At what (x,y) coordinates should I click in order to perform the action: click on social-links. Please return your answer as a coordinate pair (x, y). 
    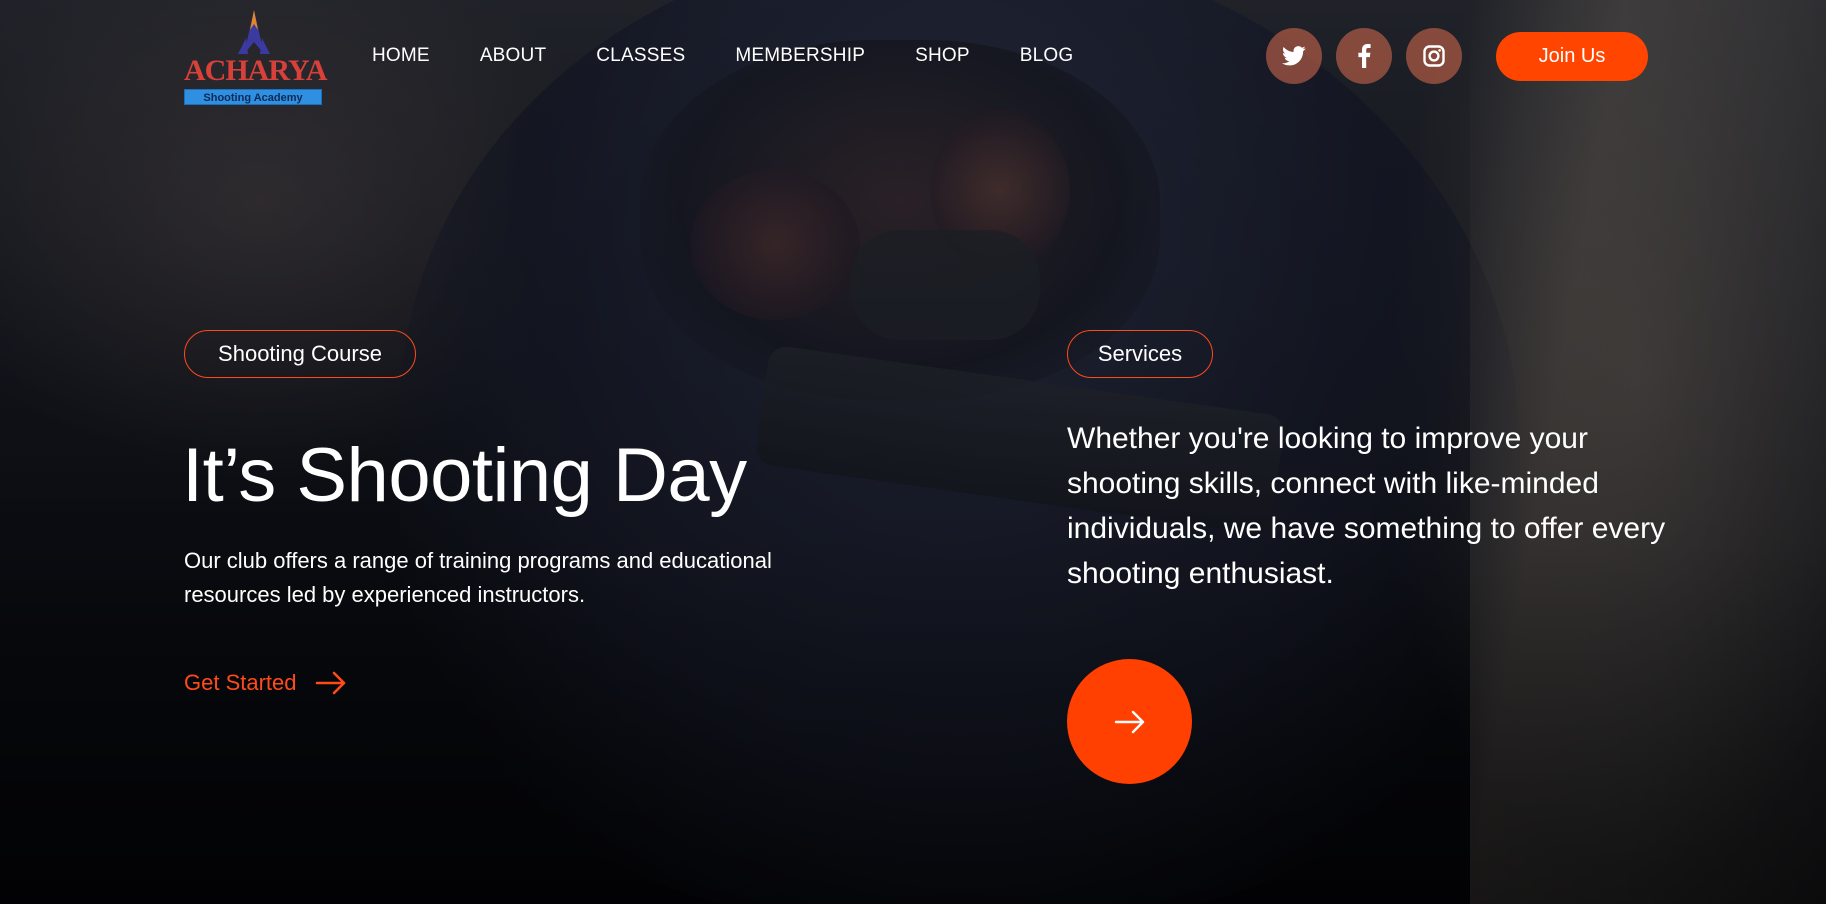
    Looking at the image, I should click on (1364, 56).